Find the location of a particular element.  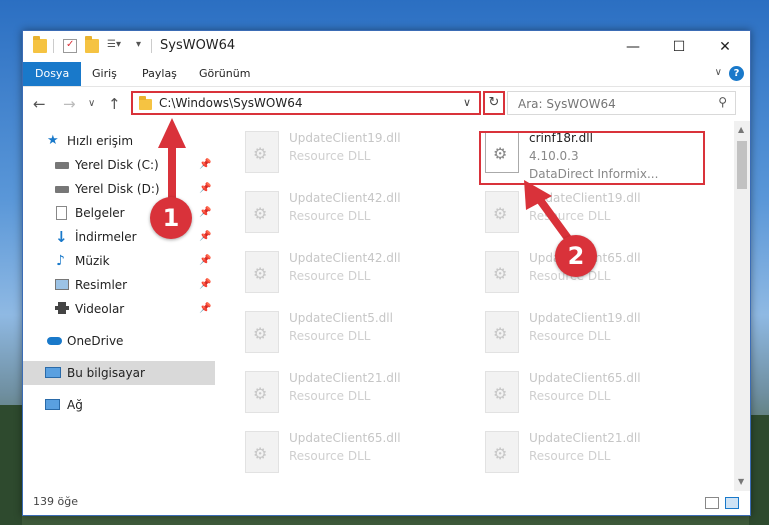

tab-paylas: Paylaş is located at coordinates (159, 74).